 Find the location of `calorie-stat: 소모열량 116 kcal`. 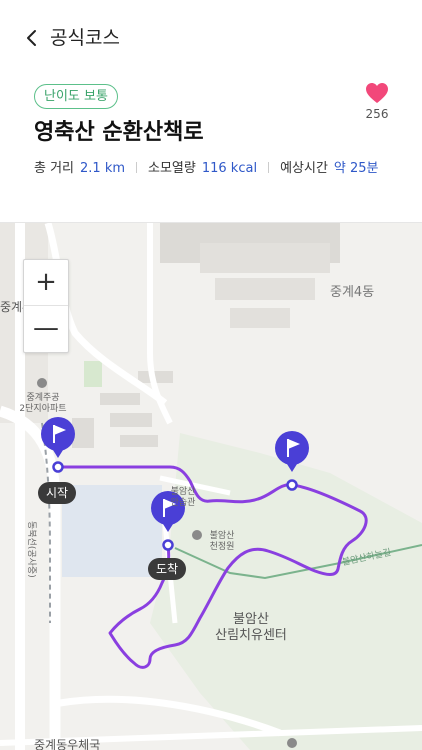

calorie-stat: 소모열량 116 kcal is located at coordinates (202, 168).